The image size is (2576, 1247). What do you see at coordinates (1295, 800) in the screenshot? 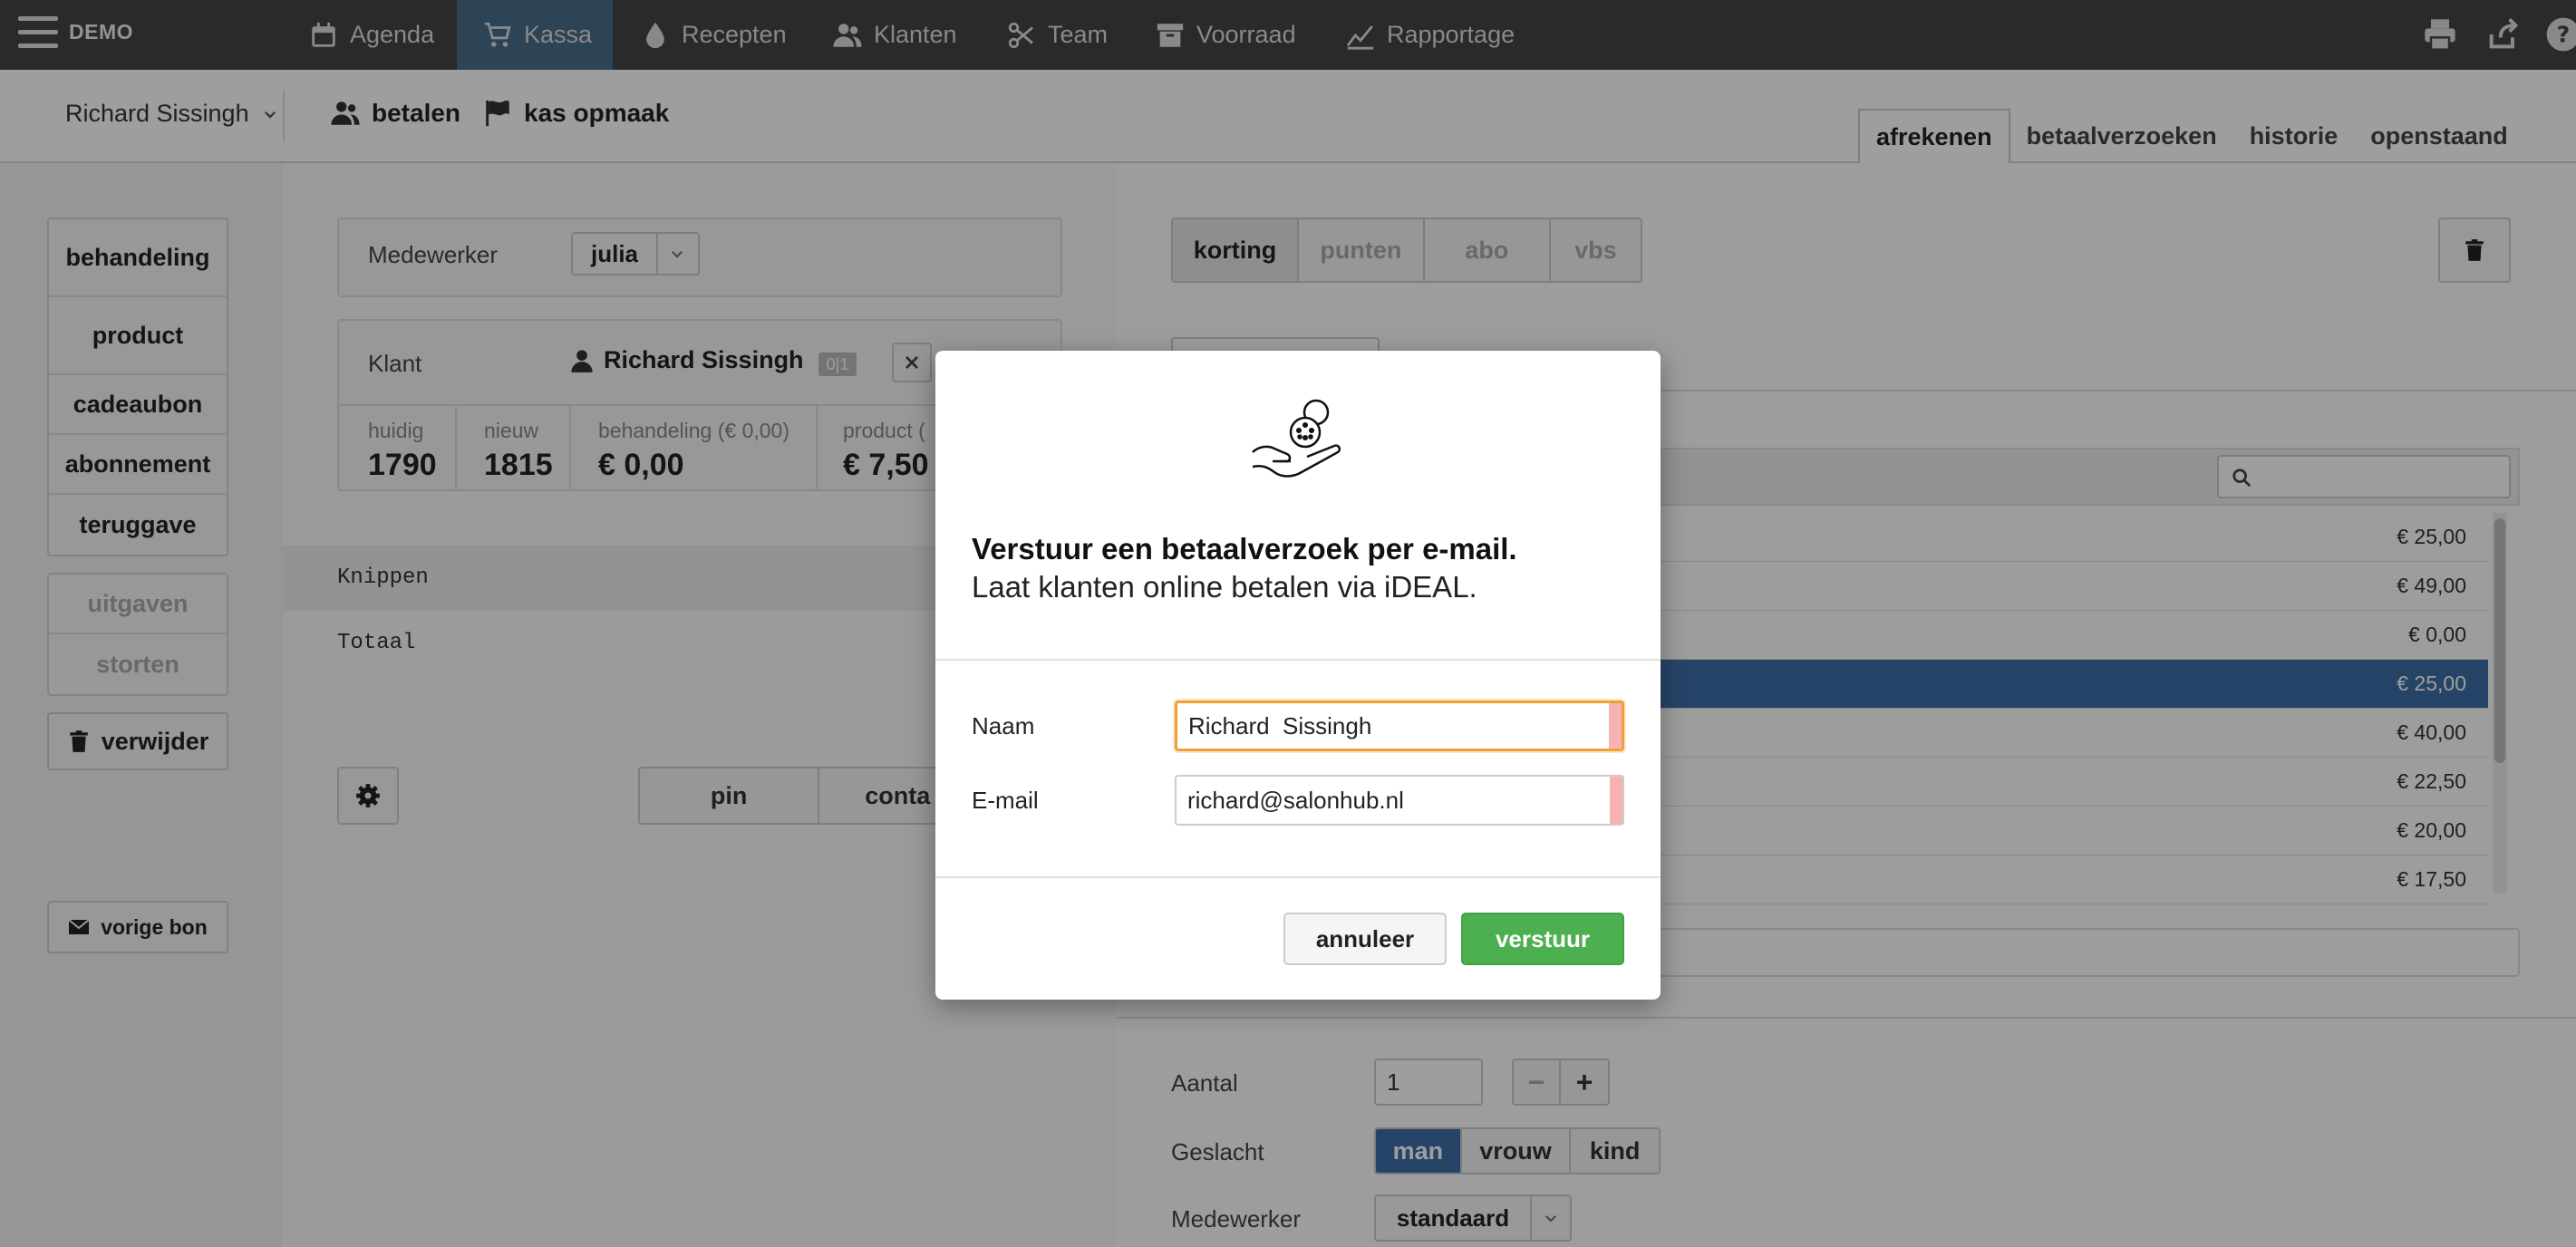
I see `email-value: richard@salonhub.nl` at bounding box center [1295, 800].